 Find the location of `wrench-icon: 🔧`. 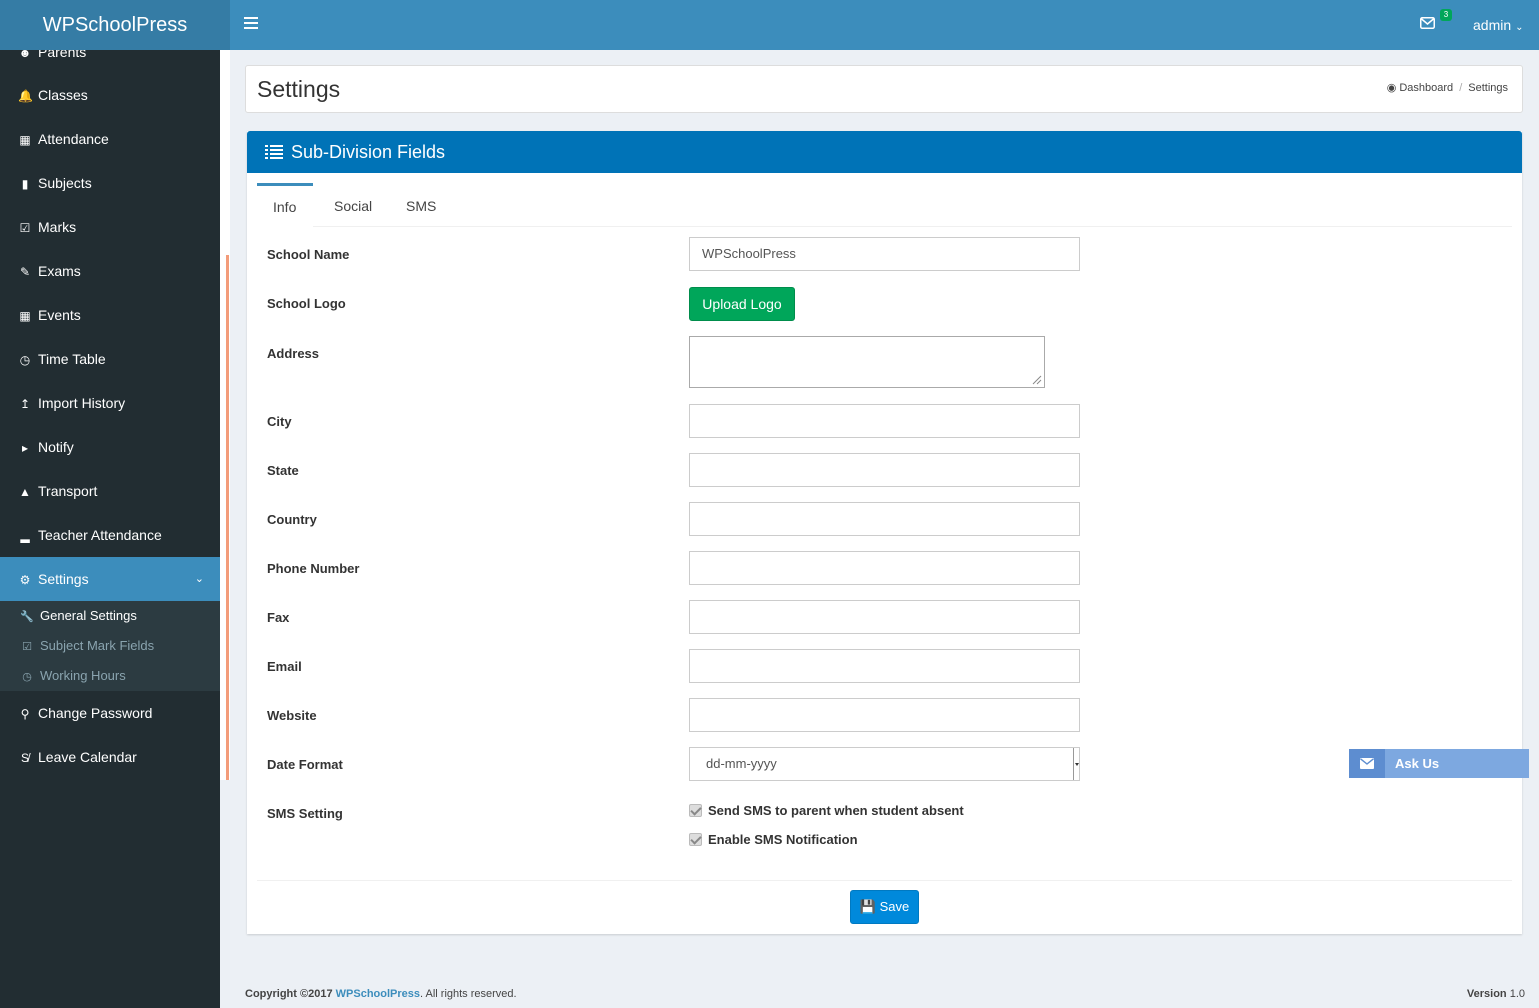

wrench-icon: 🔧 is located at coordinates (27, 617).